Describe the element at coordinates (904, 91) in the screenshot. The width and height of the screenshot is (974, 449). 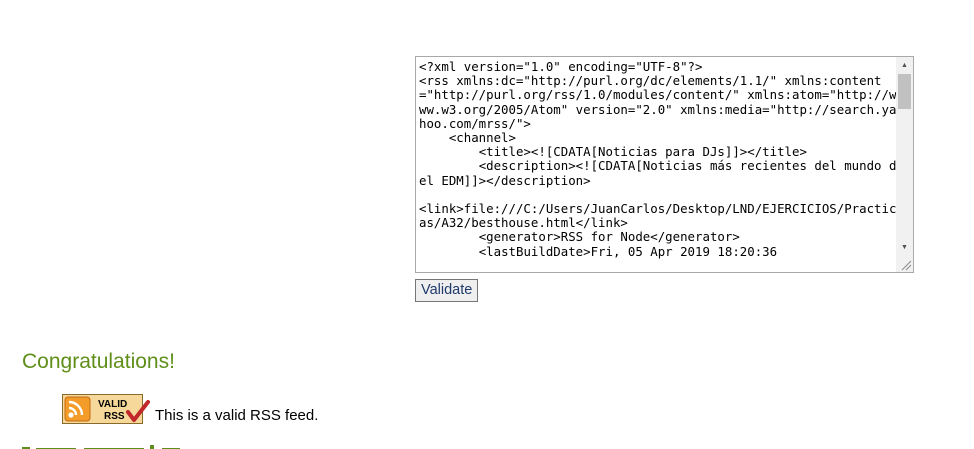
I see `scroll-thumb` at that location.